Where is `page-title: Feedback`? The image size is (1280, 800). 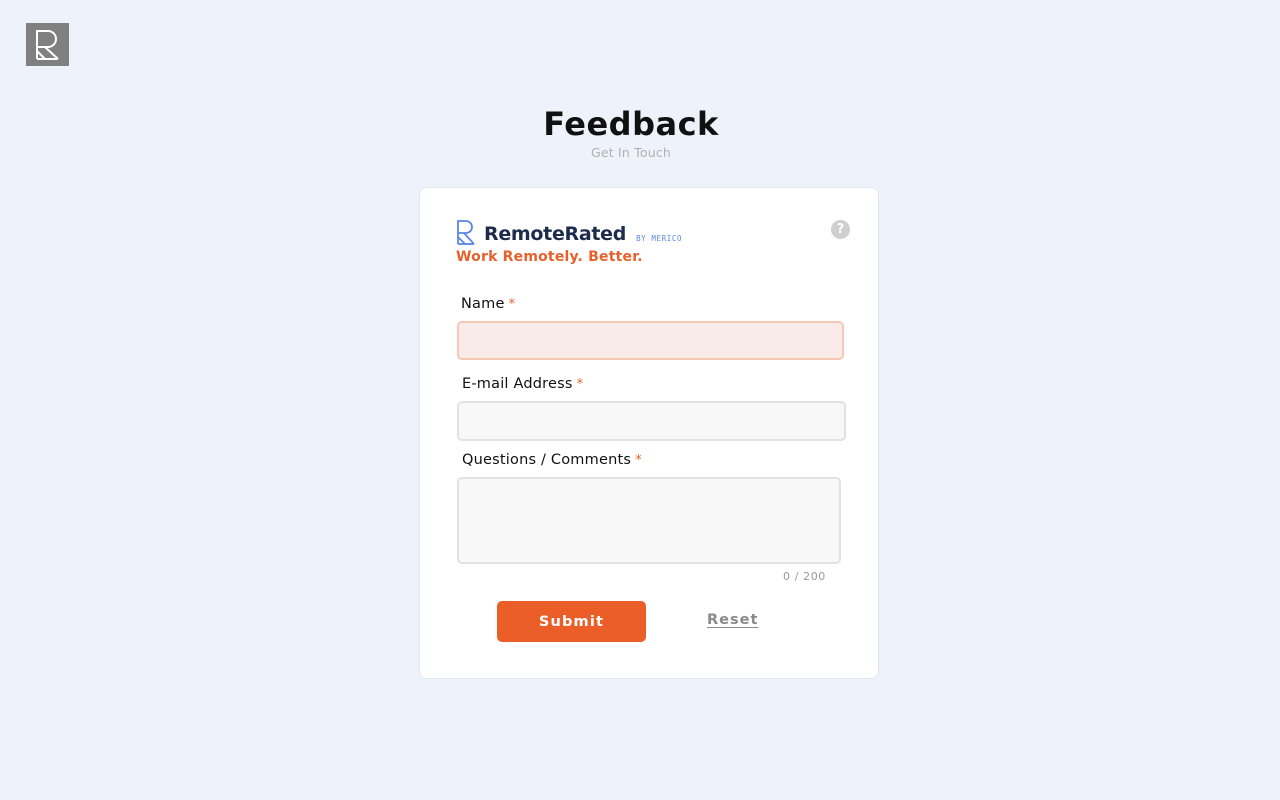
page-title: Feedback is located at coordinates (631, 124).